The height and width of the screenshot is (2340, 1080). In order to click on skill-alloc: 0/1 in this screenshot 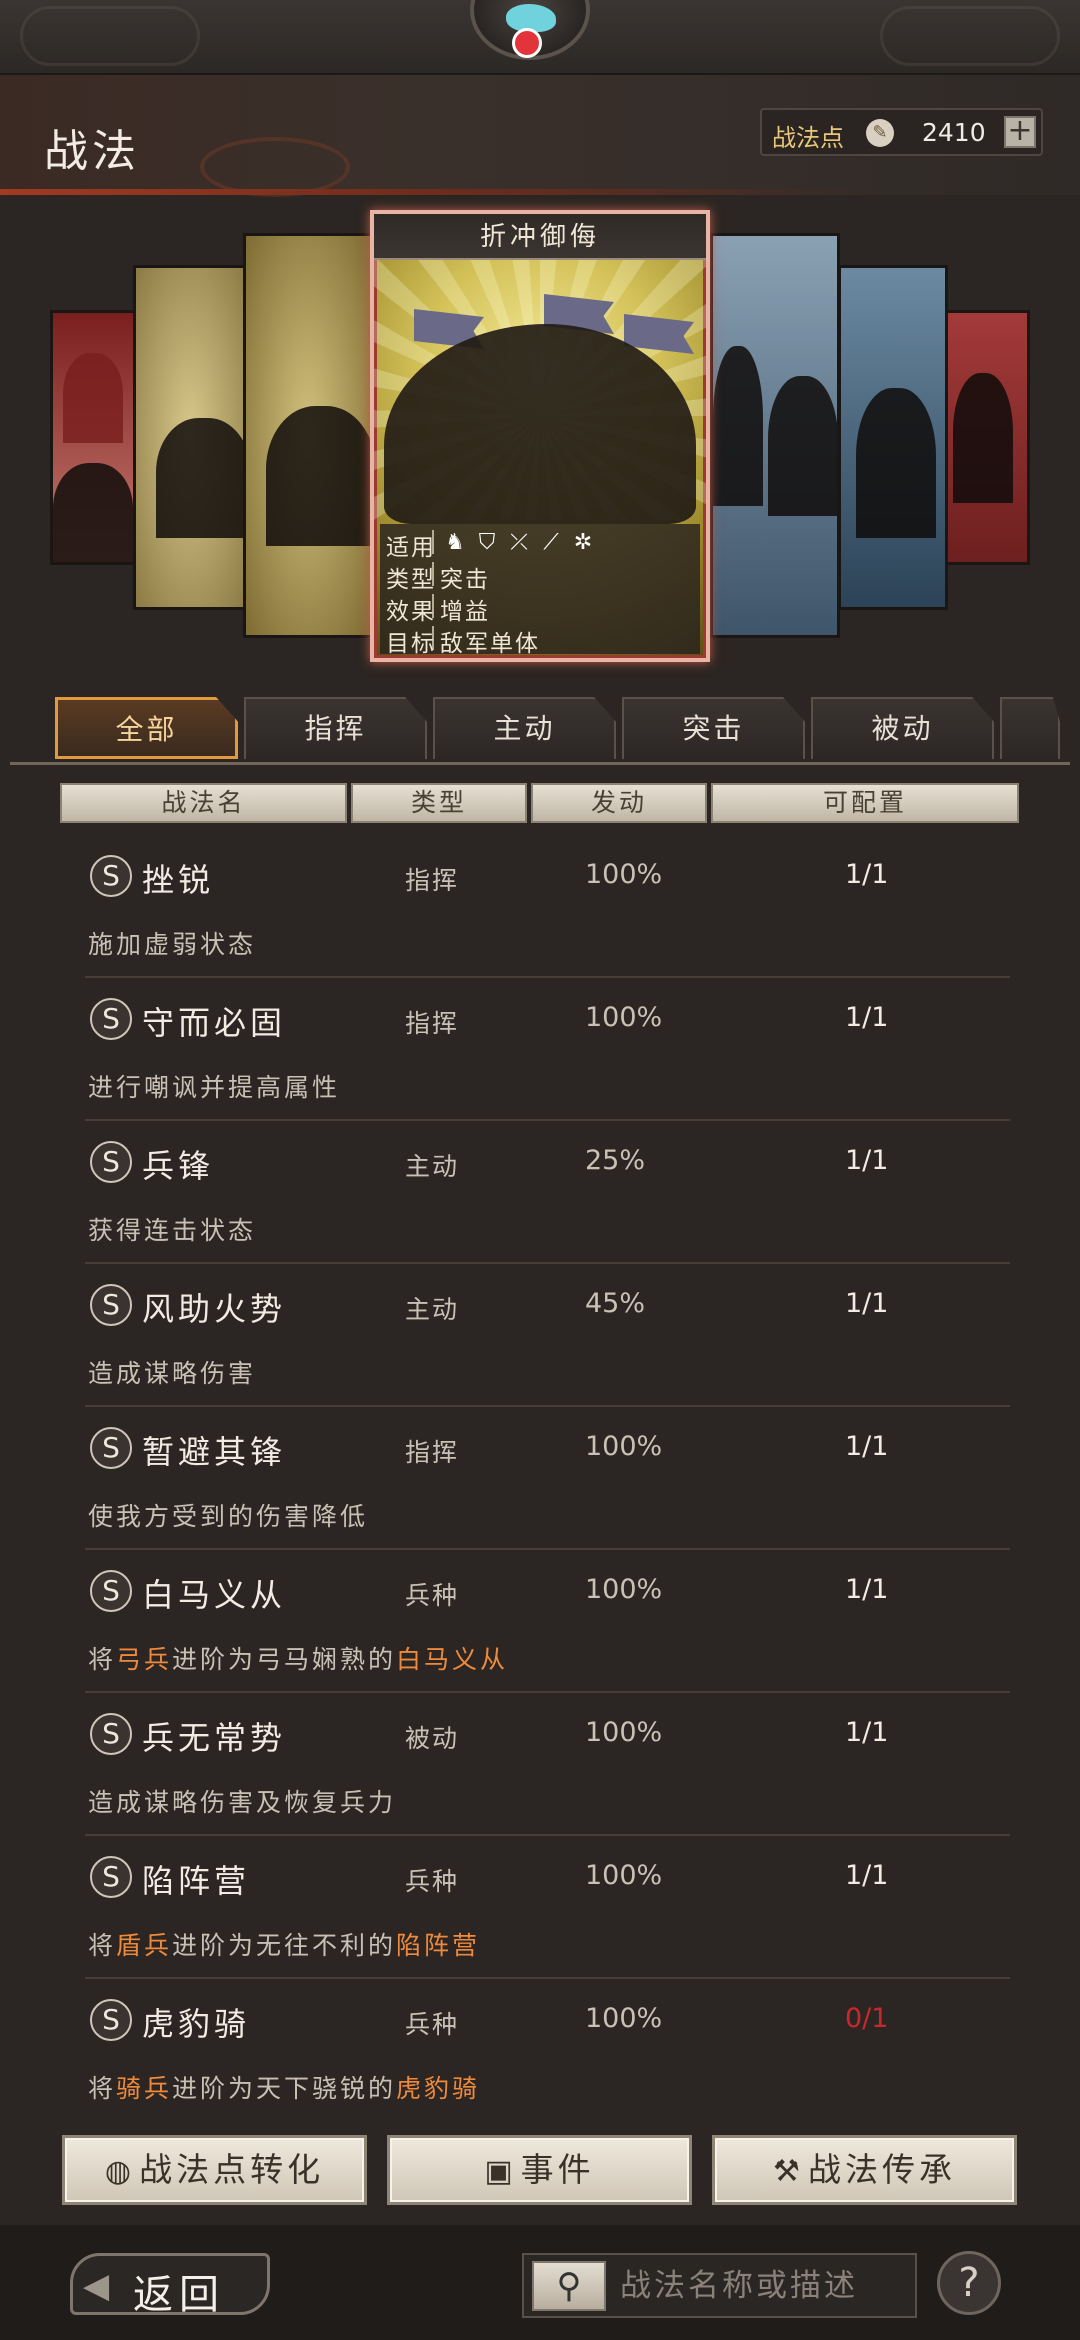, I will do `click(867, 2018)`.